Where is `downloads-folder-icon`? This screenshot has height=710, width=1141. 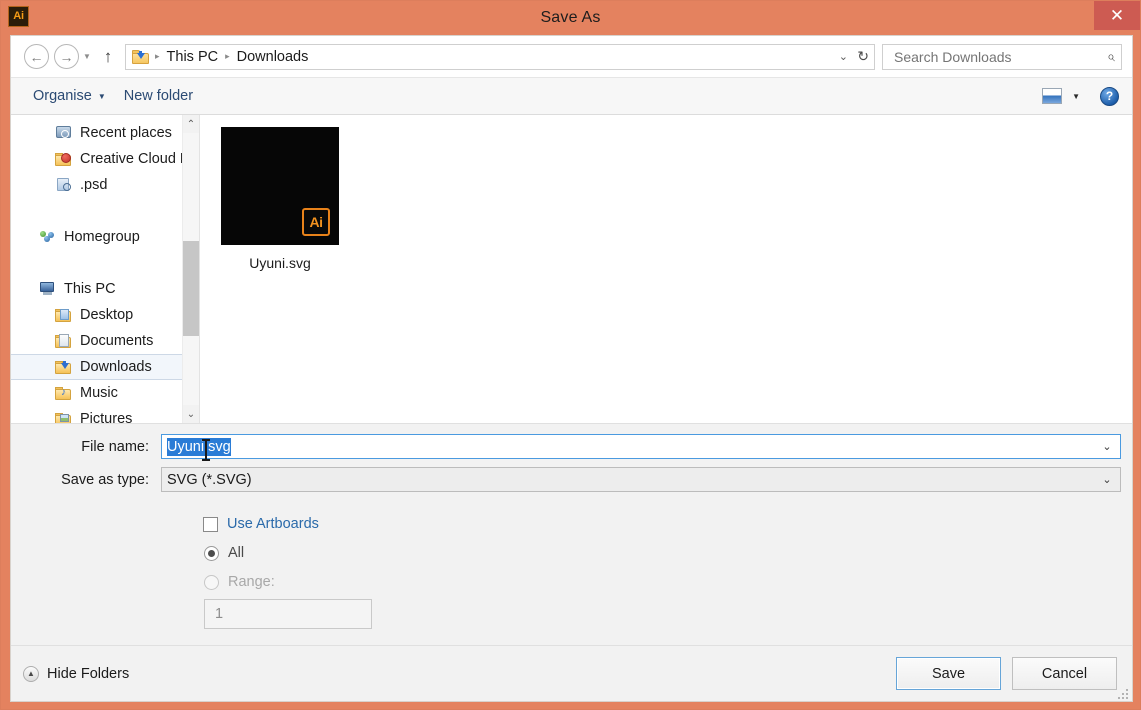
downloads-folder-icon is located at coordinates (140, 56).